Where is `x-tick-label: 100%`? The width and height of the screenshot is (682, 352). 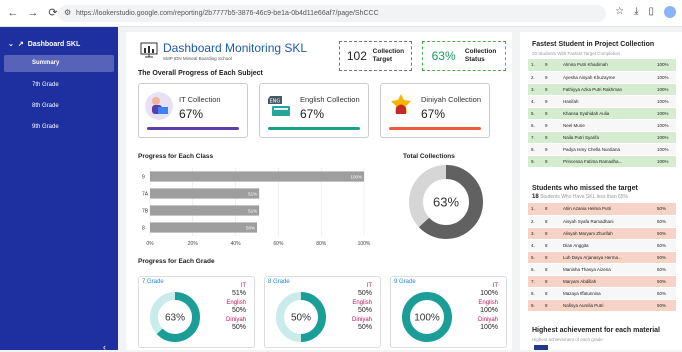
x-tick-label: 100% is located at coordinates (364, 244).